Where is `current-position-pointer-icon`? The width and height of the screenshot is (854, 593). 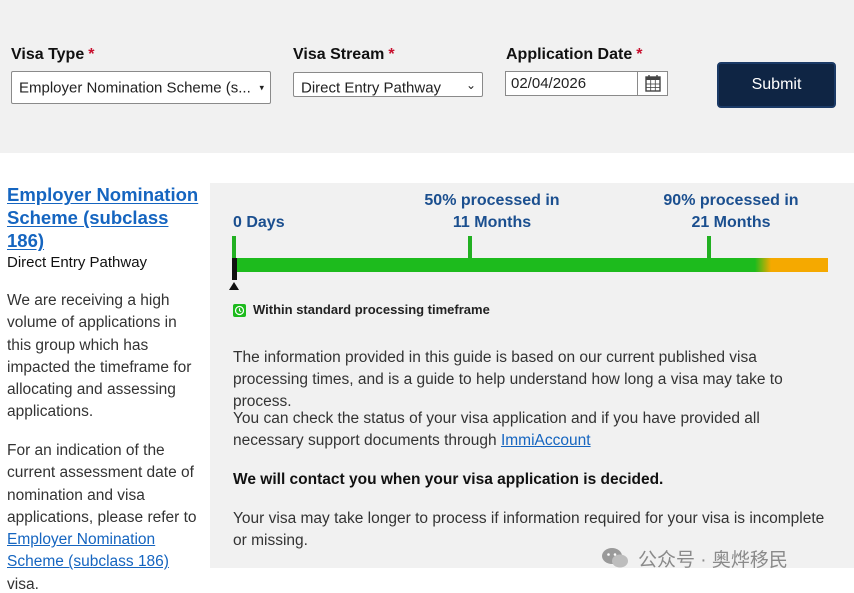 current-position-pointer-icon is located at coordinates (234, 286).